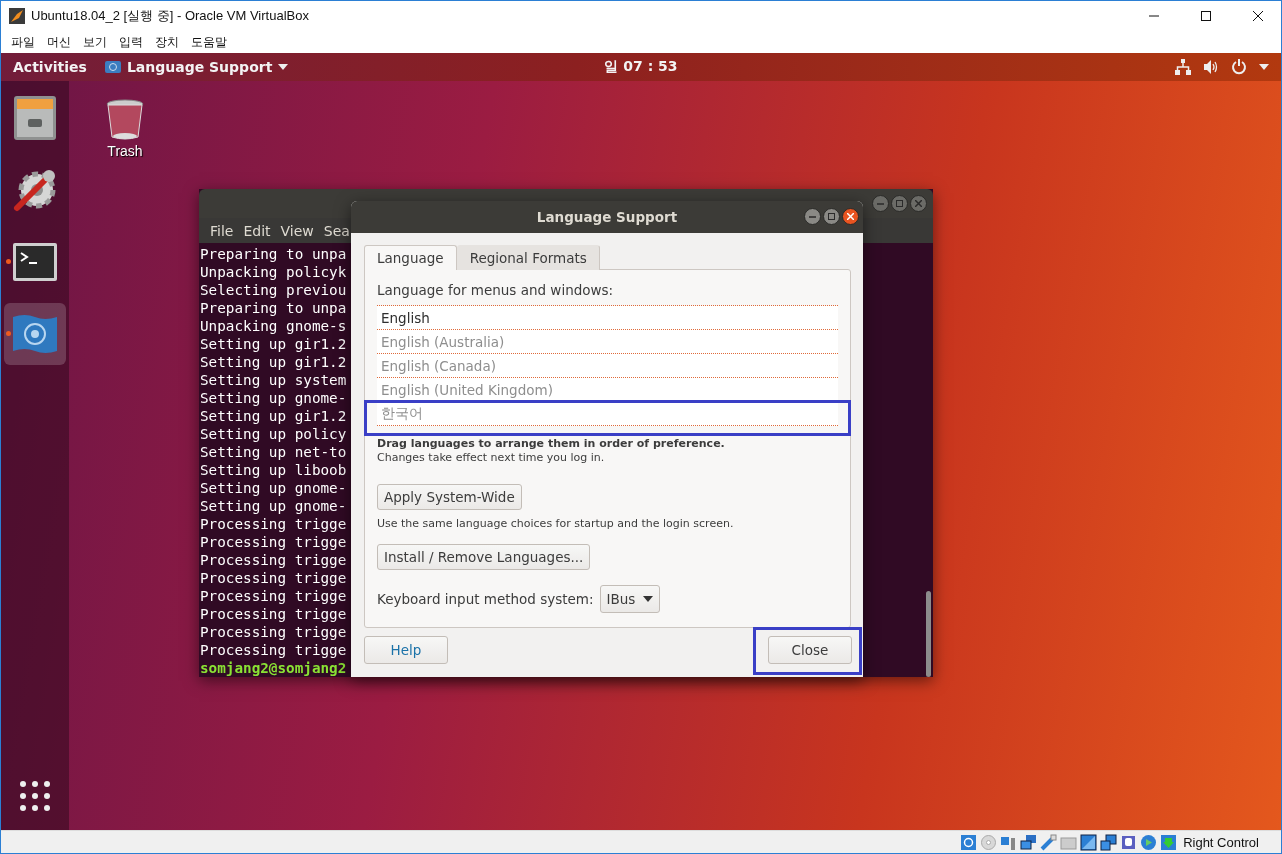 This screenshot has width=1282, height=854. What do you see at coordinates (1221, 842) in the screenshot?
I see `host-key-label: Right Control` at bounding box center [1221, 842].